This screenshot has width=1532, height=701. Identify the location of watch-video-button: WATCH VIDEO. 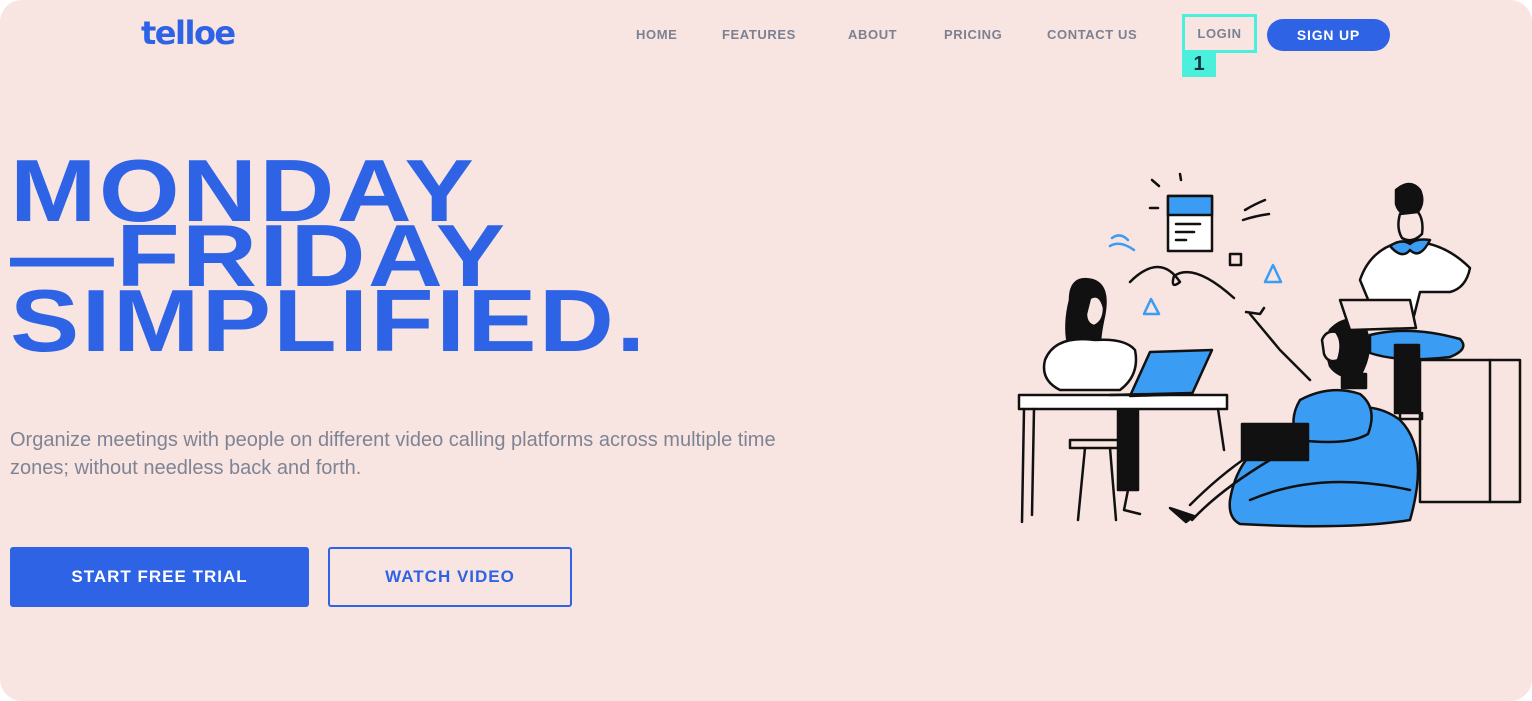
(450, 577).